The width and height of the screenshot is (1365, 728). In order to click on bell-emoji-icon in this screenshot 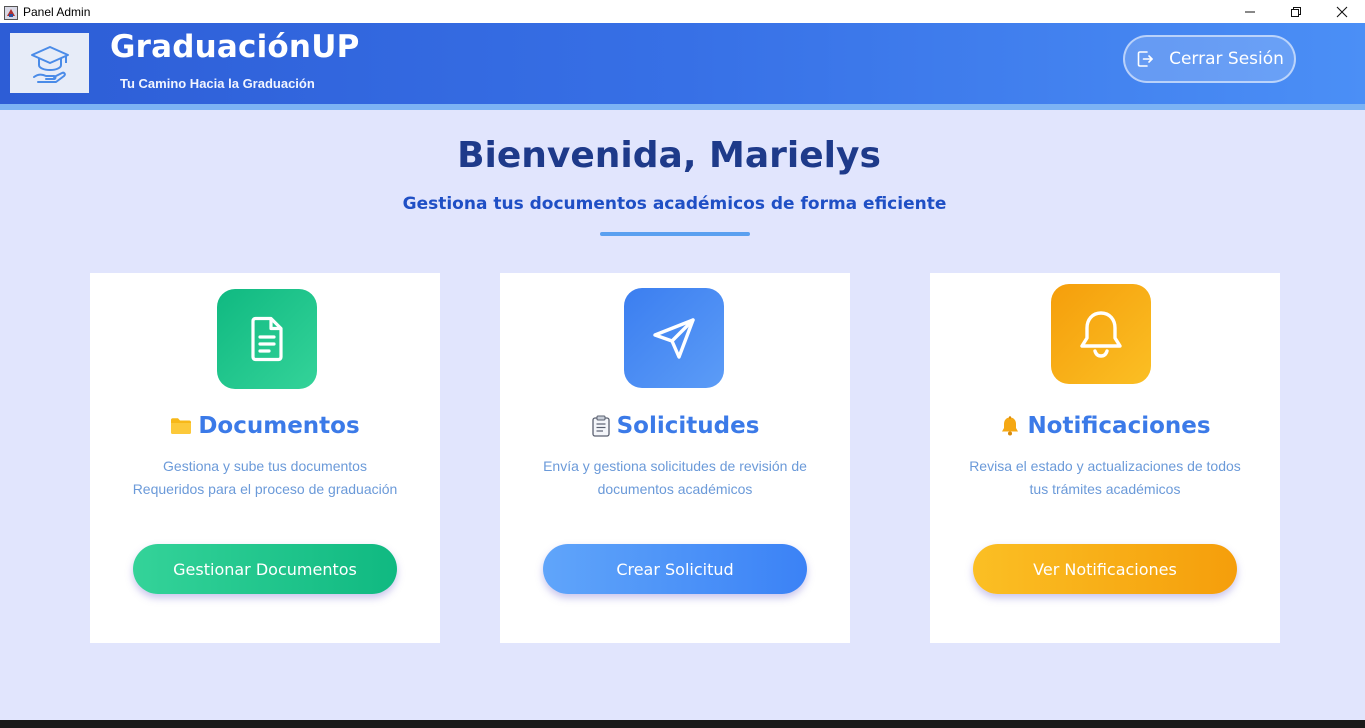, I will do `click(1010, 426)`.